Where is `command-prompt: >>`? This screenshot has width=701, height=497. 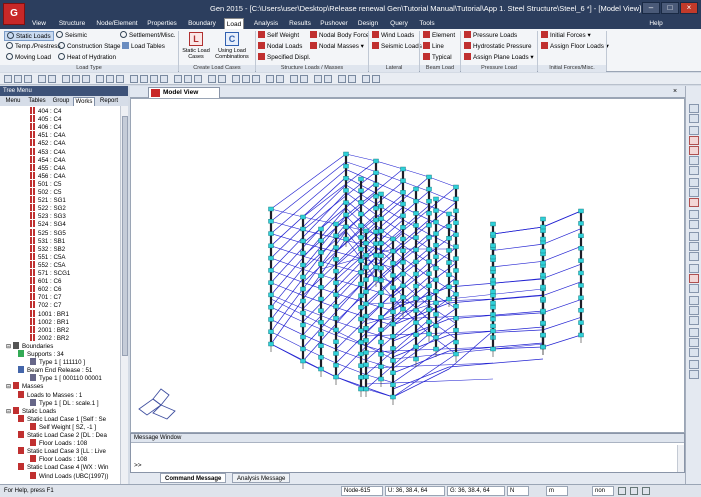
command-prompt: >> is located at coordinates (138, 465).